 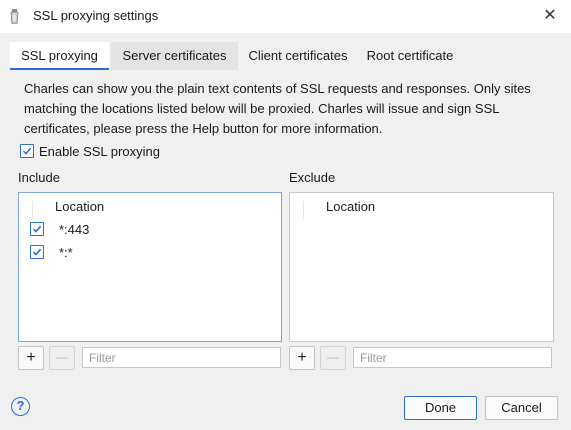 What do you see at coordinates (99, 151) in the screenshot?
I see `enable-ssl-label: Enable SSL proxying` at bounding box center [99, 151].